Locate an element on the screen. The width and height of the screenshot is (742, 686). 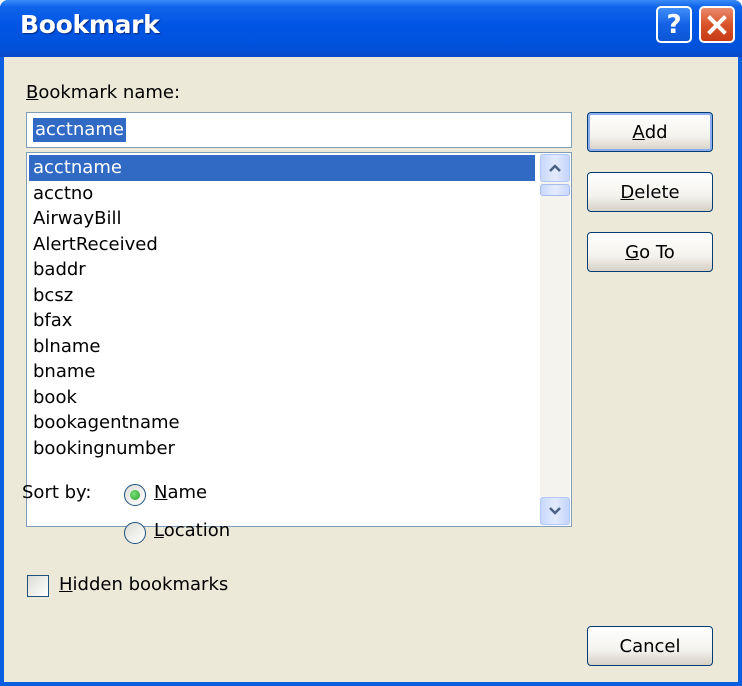
sort-location-radio is located at coordinates (135, 533).